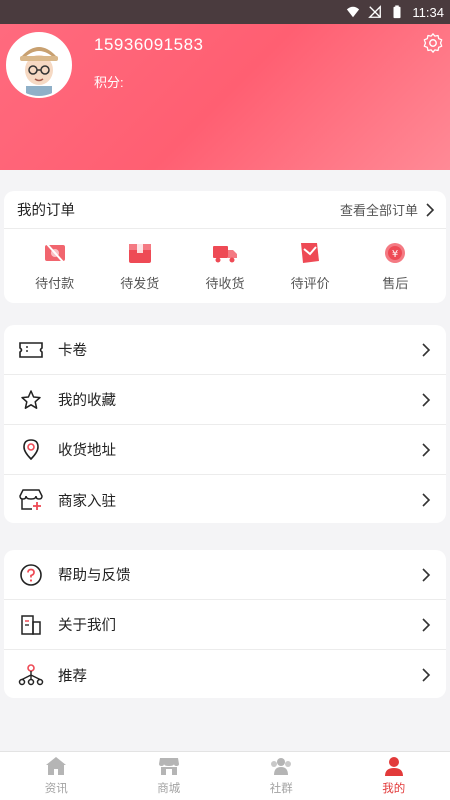  I want to click on menu-item-coupons: 卡卷, so click(225, 350).